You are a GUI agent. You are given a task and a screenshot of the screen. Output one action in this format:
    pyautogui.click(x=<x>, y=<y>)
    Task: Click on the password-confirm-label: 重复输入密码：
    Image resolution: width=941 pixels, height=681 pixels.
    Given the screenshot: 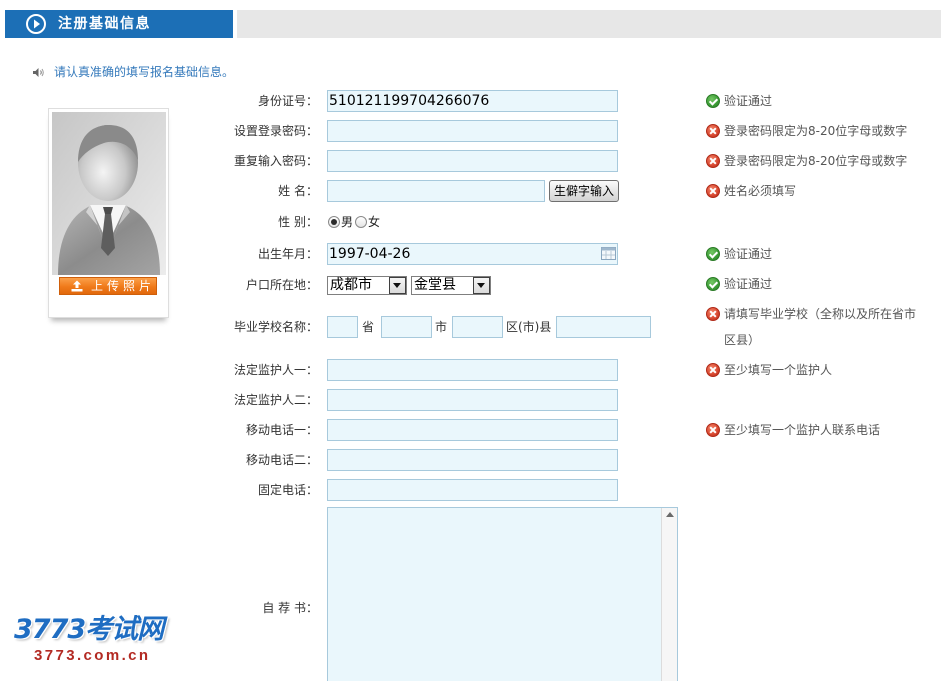 What is the action you would take?
    pyautogui.click(x=275, y=161)
    